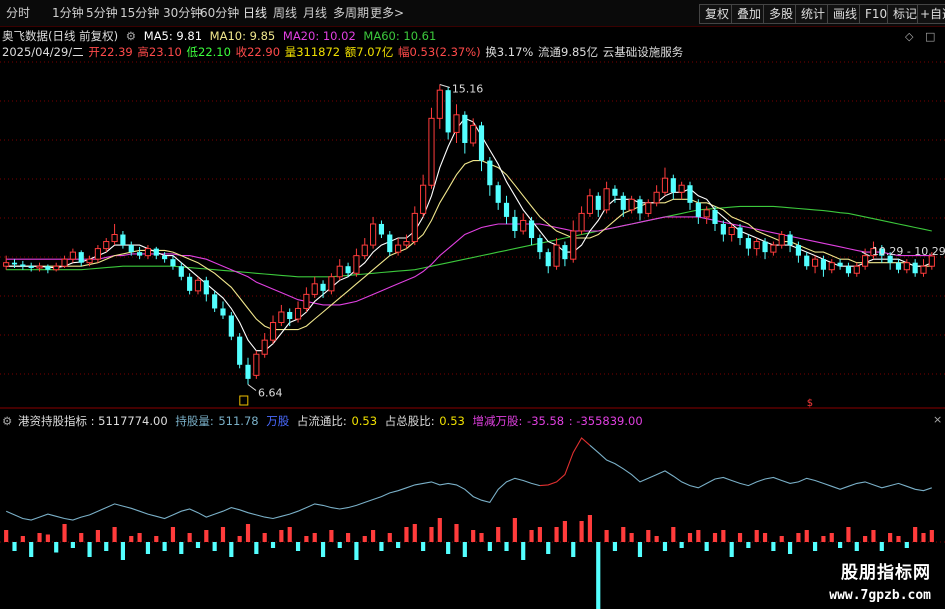 This screenshot has width=945, height=609. I want to click on ma20-line, so click(469, 261).